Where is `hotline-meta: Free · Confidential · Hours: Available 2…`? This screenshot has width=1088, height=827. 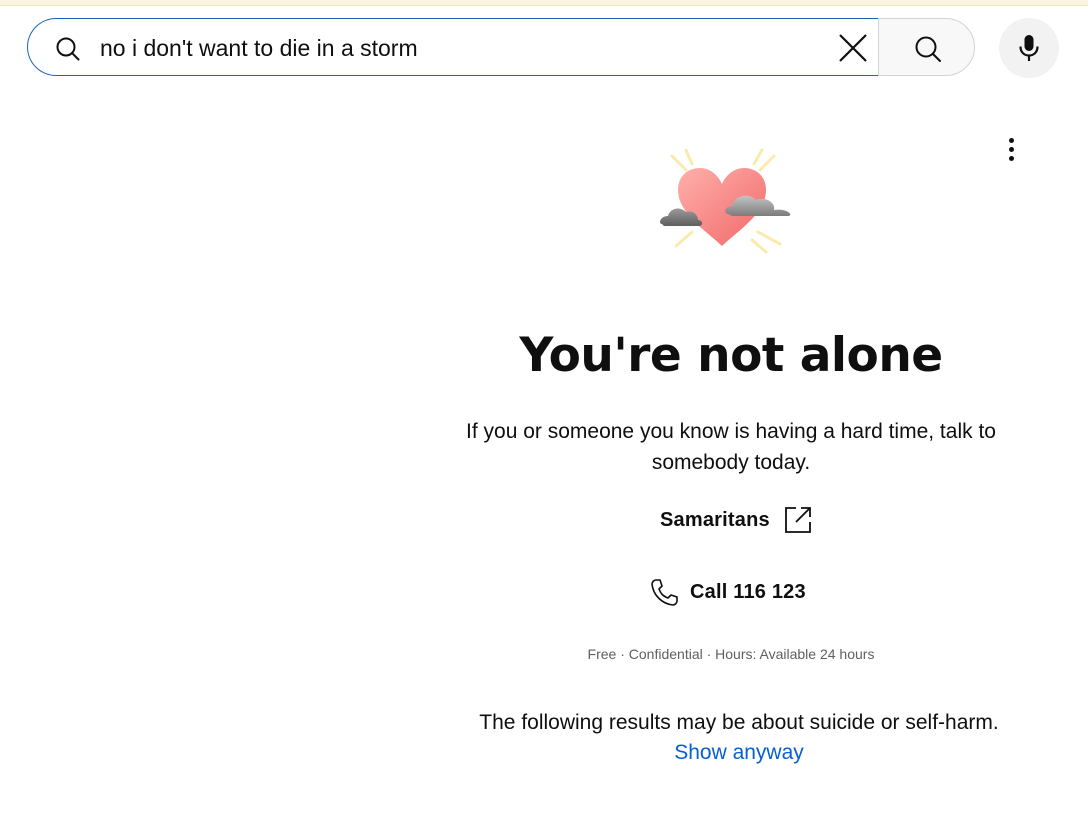
hotline-meta: Free · Confidential · Hours: Available 2… is located at coordinates (731, 654).